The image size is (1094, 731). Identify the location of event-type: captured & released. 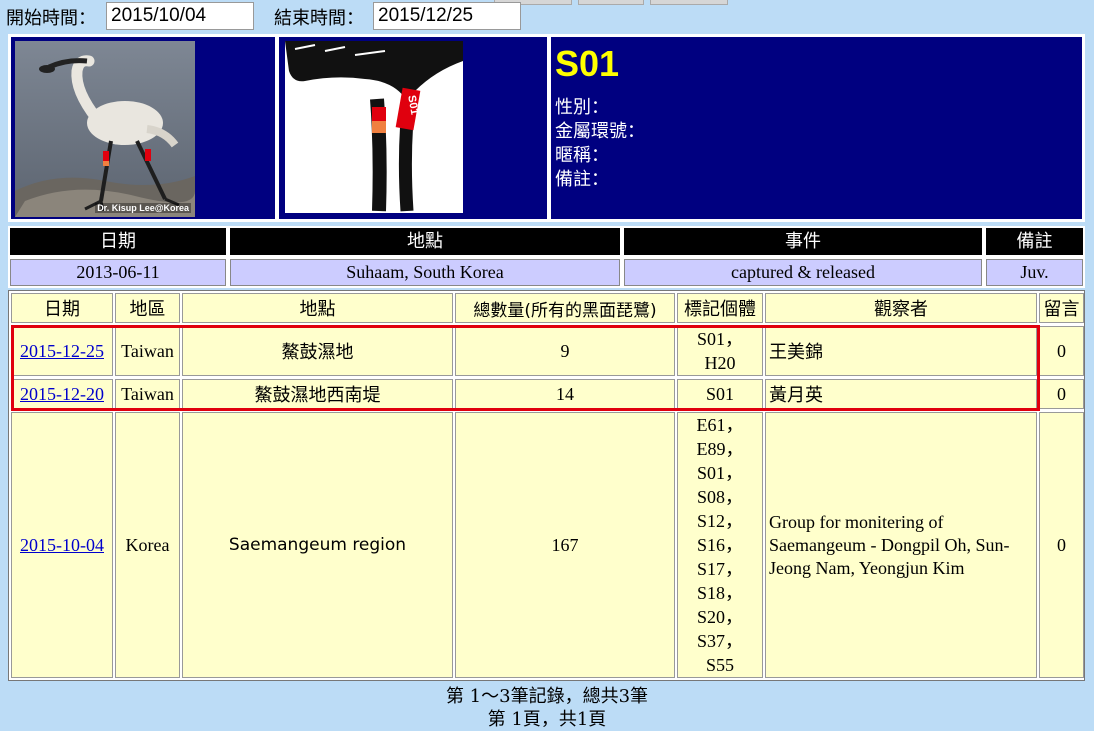
(803, 272).